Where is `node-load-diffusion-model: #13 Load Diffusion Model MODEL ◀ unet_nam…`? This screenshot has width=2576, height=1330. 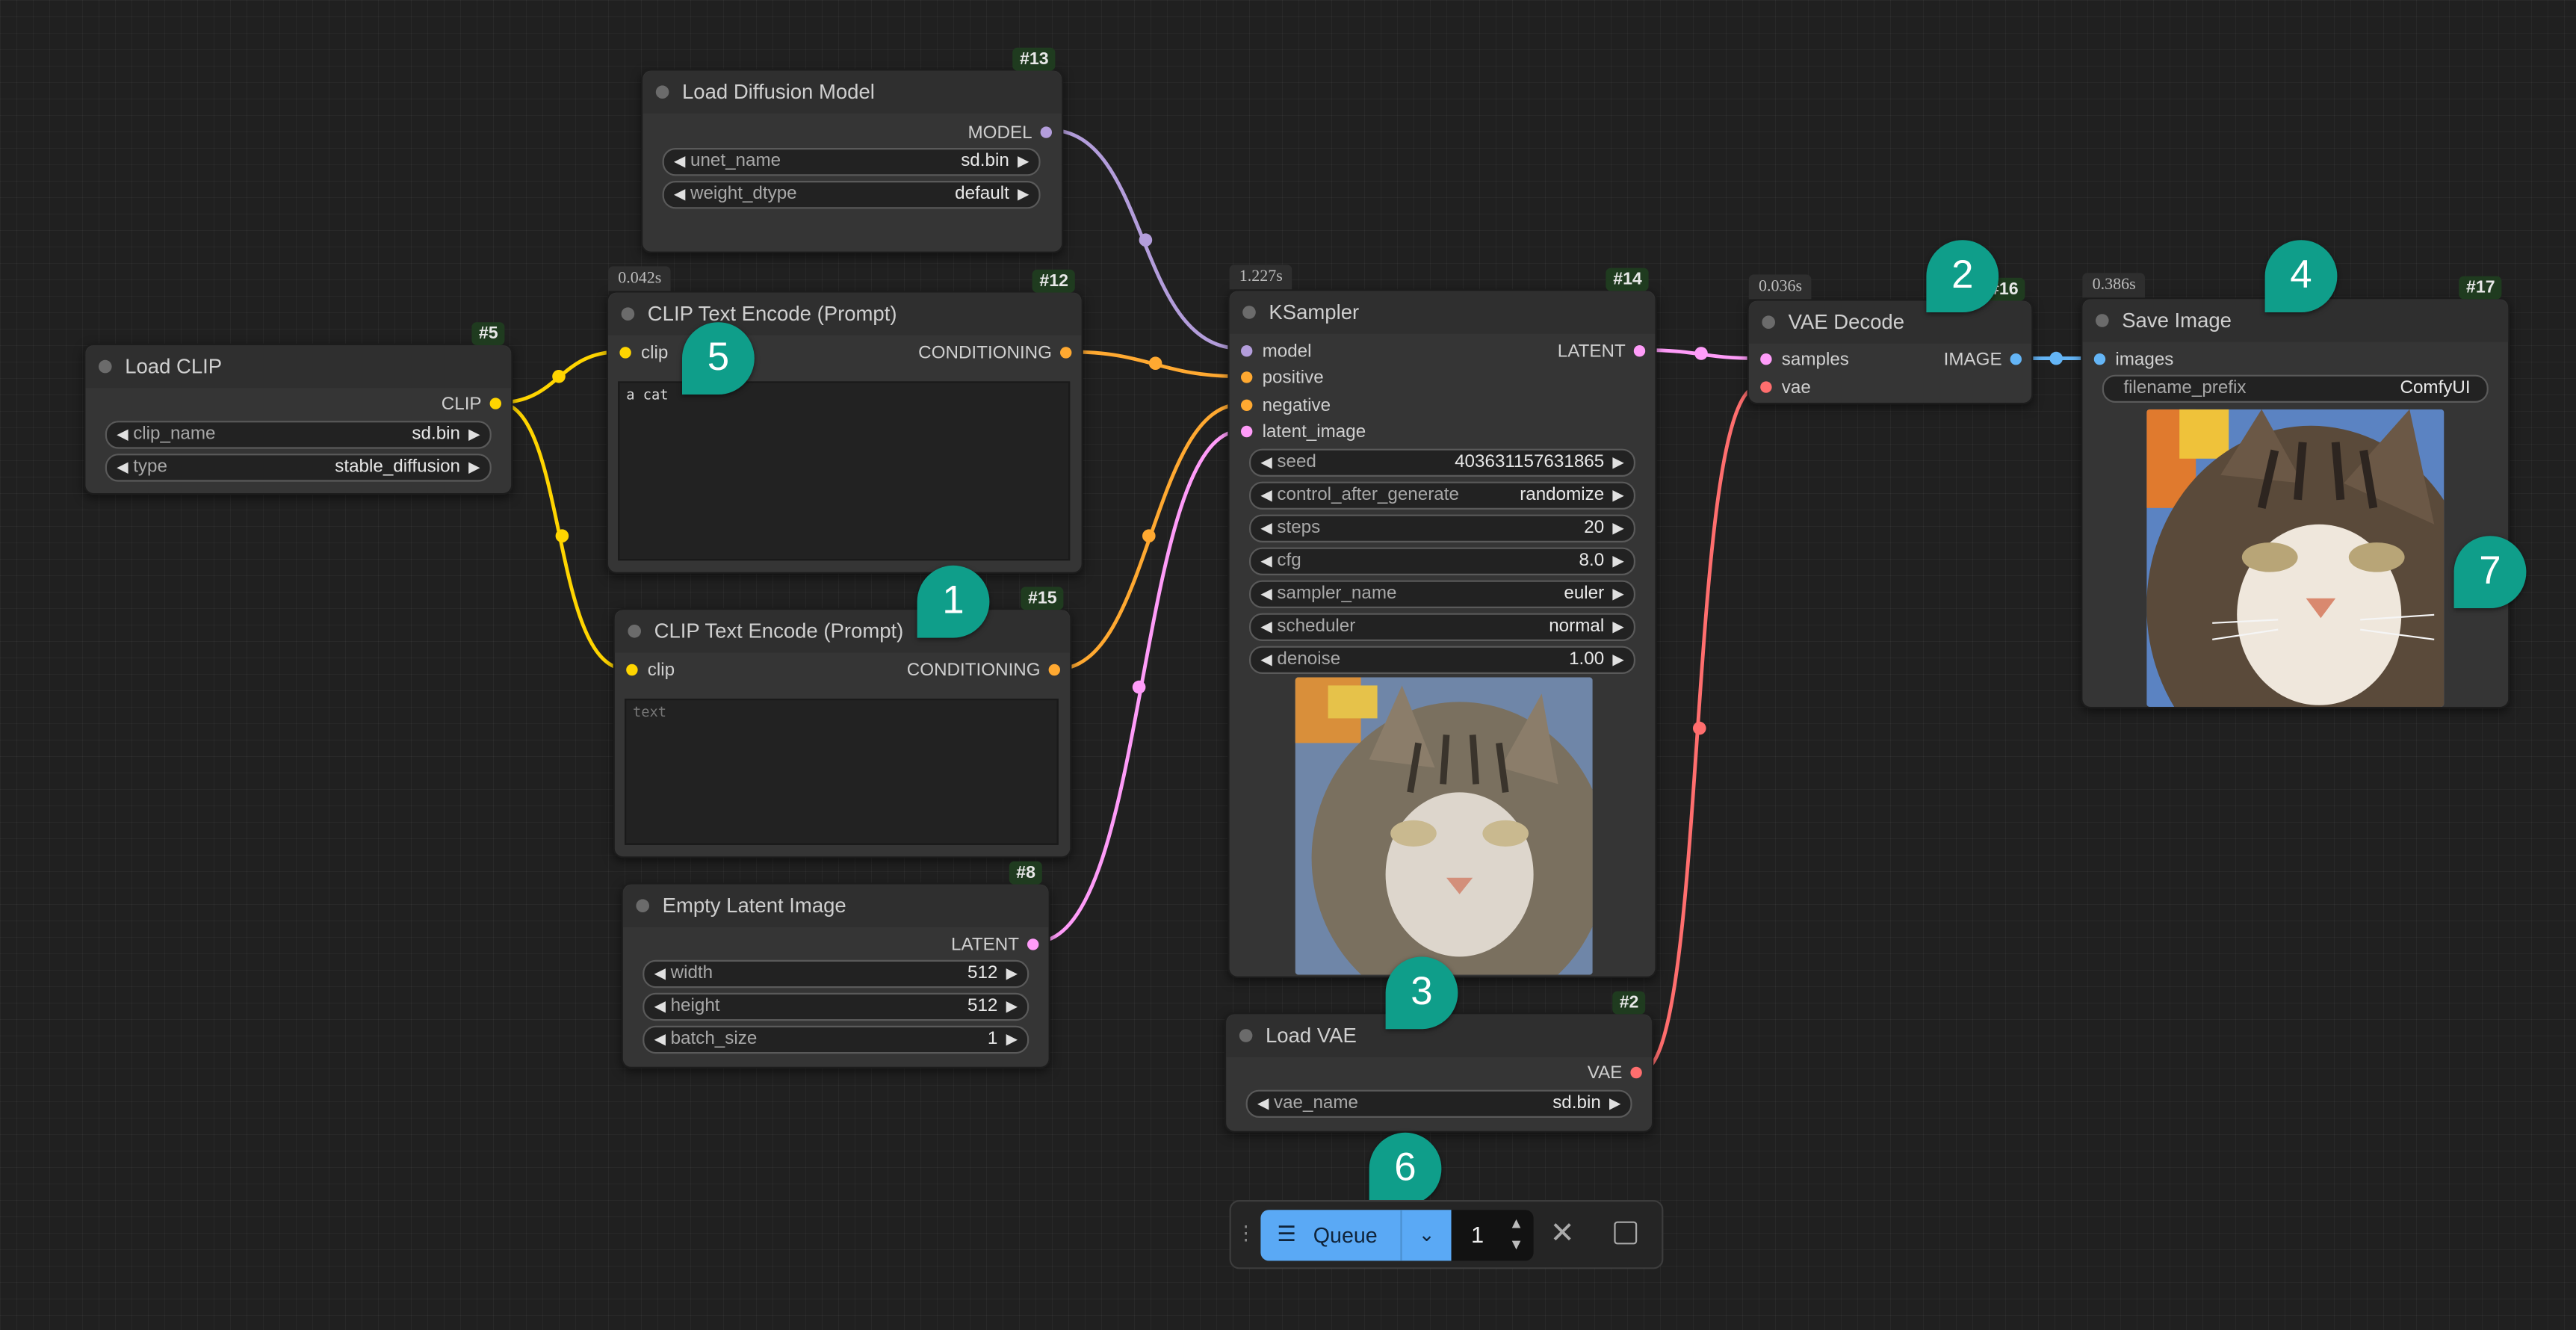
node-load-diffusion-model: #13 Load Diffusion Model MODEL ◀ unet_nam… is located at coordinates (852, 150).